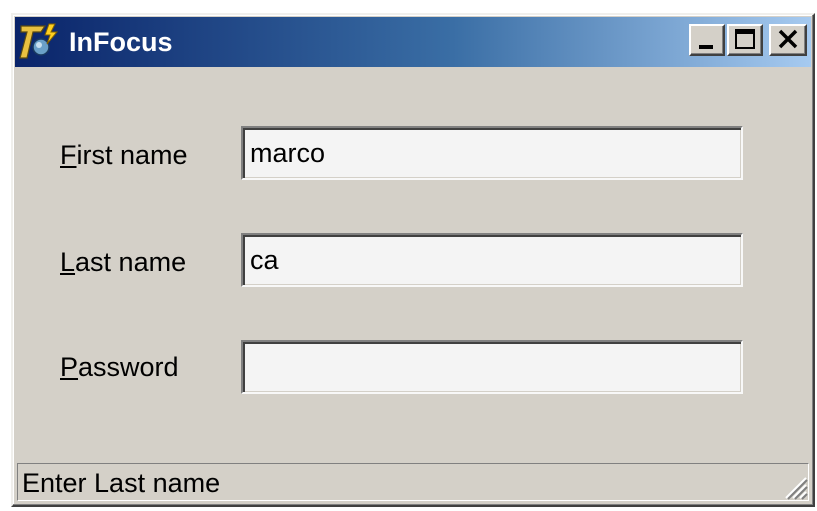  I want to click on first-name-label-text: irst name, so click(132, 155).